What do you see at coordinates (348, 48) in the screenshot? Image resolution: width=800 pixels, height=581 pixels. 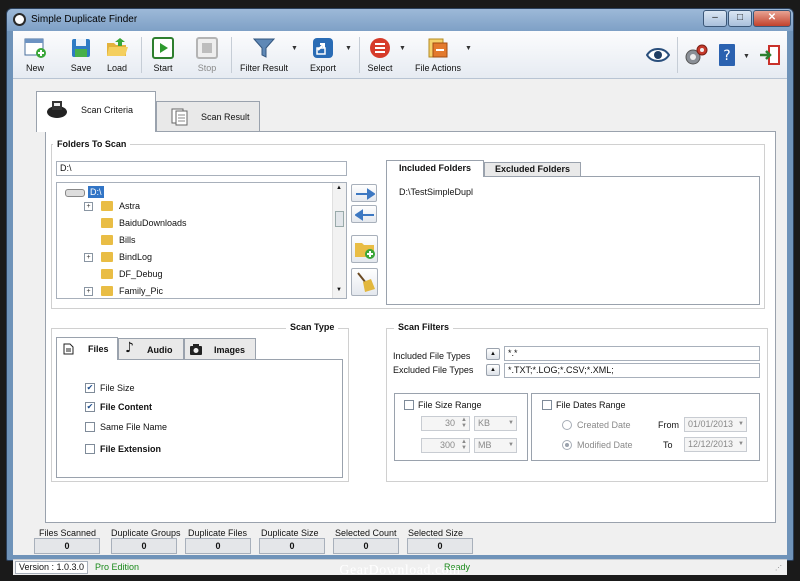 I see `export-dropdown-arrow-icon: ▼` at bounding box center [348, 48].